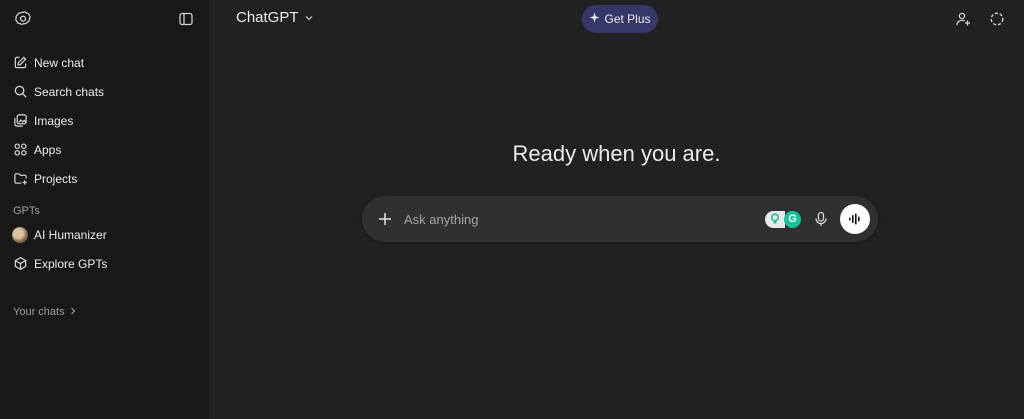 The image size is (1024, 419). Describe the element at coordinates (73, 312) in the screenshot. I see `chevron-right-icon` at that location.